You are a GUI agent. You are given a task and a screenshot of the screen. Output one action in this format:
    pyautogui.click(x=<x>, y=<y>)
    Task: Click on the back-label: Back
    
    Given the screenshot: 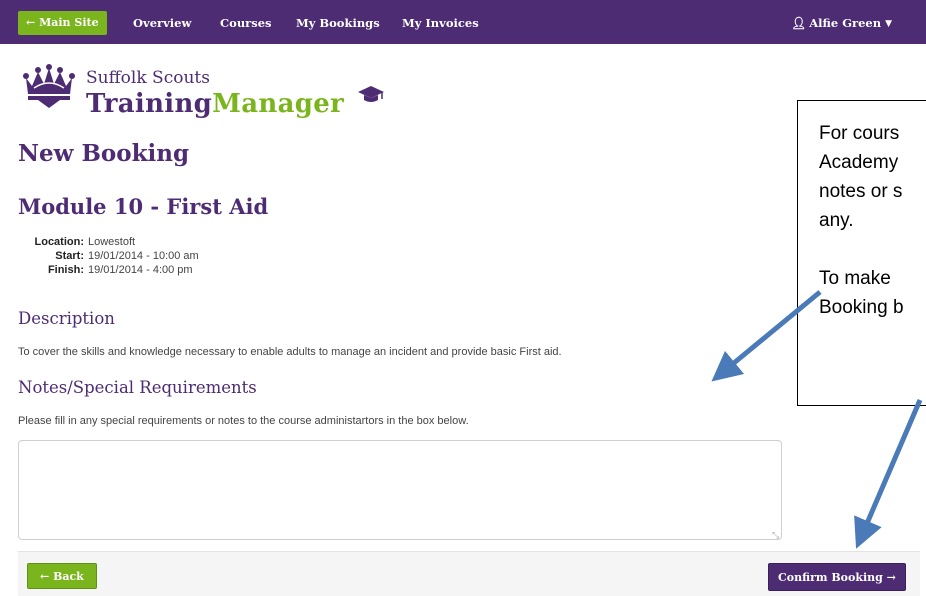 What is the action you would take?
    pyautogui.click(x=68, y=576)
    